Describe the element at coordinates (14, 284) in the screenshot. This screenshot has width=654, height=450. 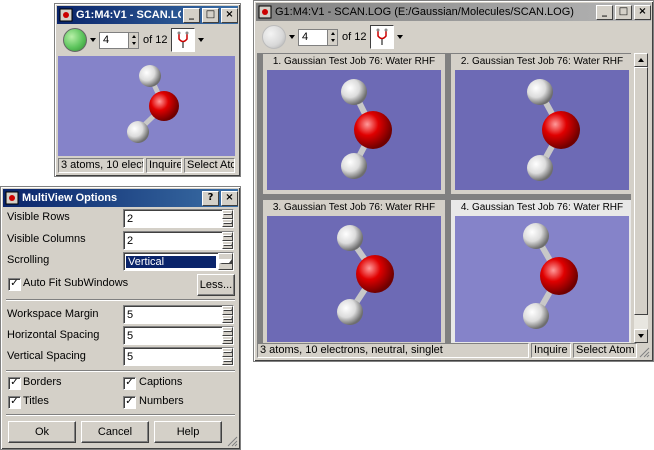
I see `auto-fit-checkbox: ✓` at that location.